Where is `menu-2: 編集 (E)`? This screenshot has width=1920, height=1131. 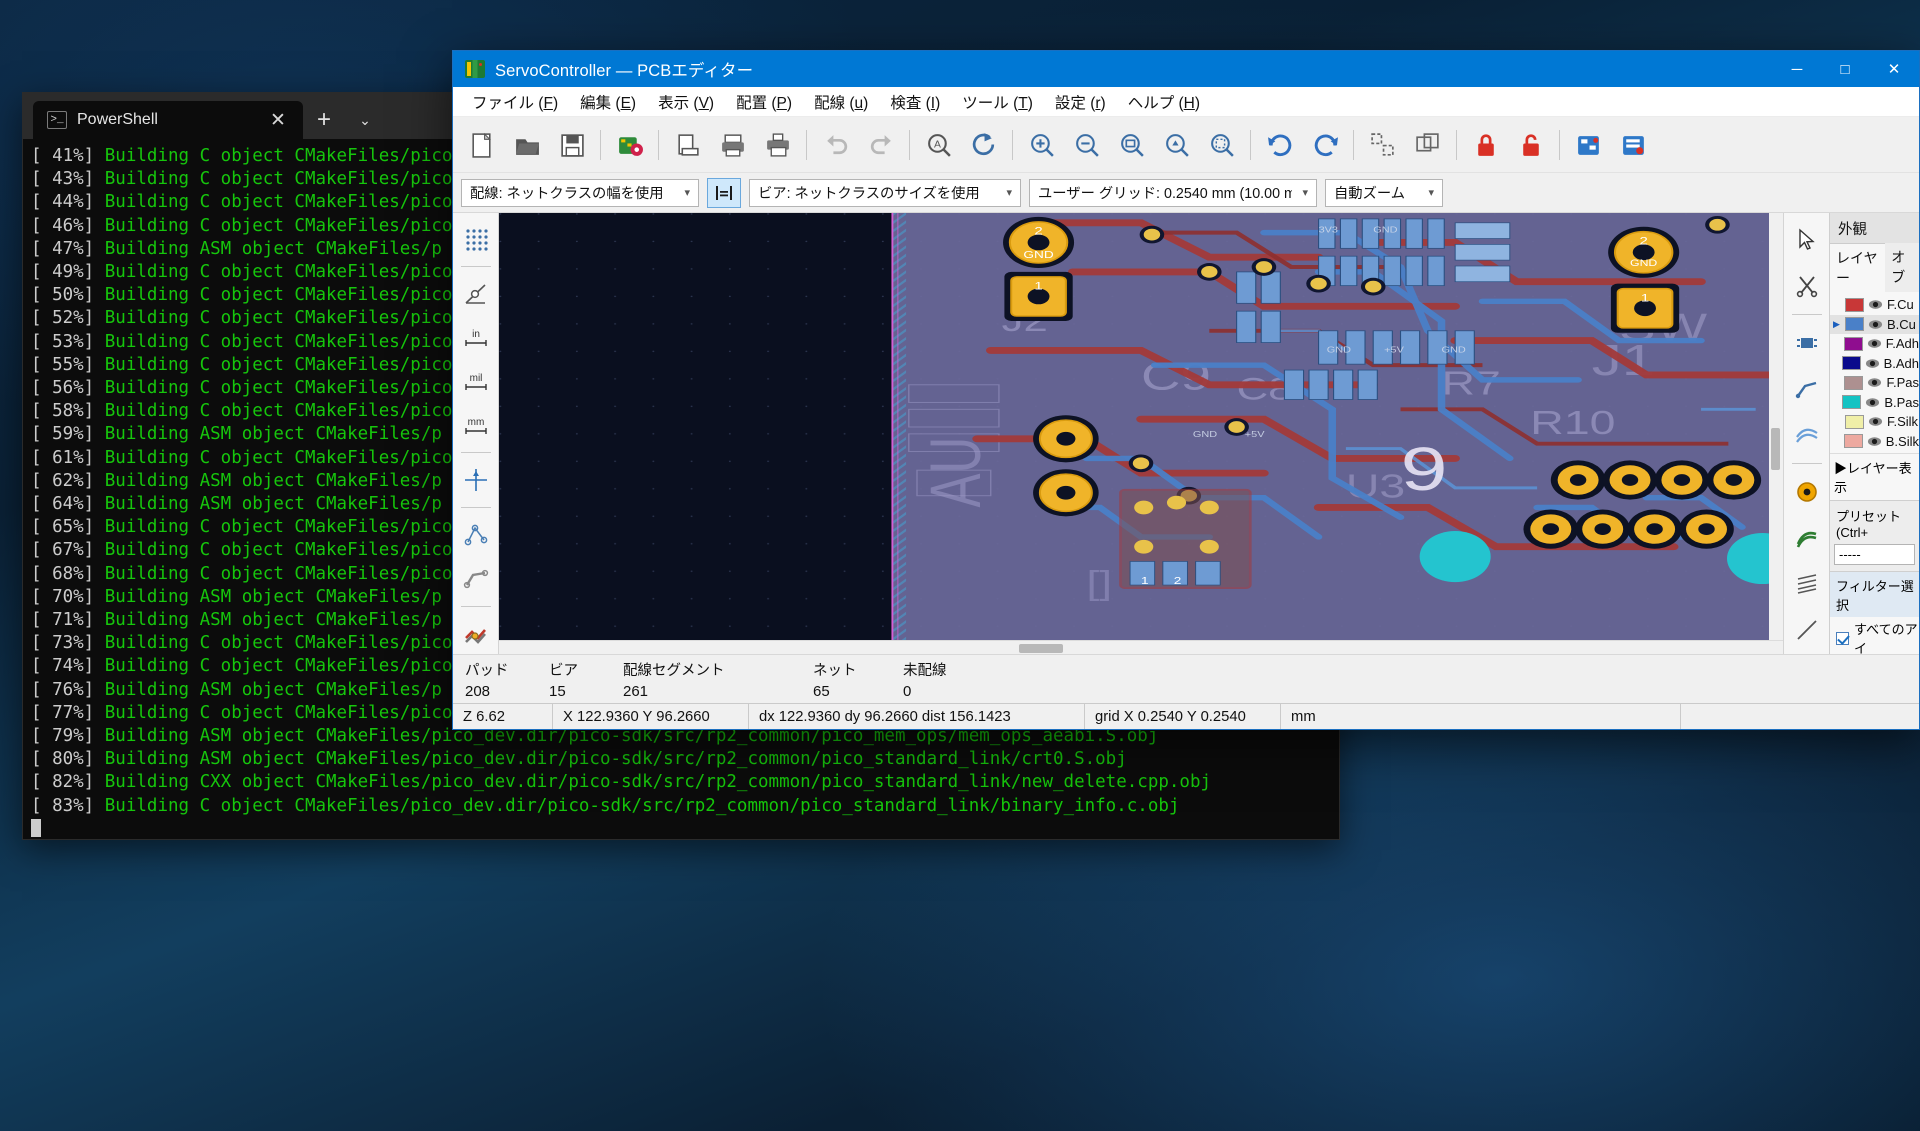
menu-2: 編集 (E) is located at coordinates (608, 102).